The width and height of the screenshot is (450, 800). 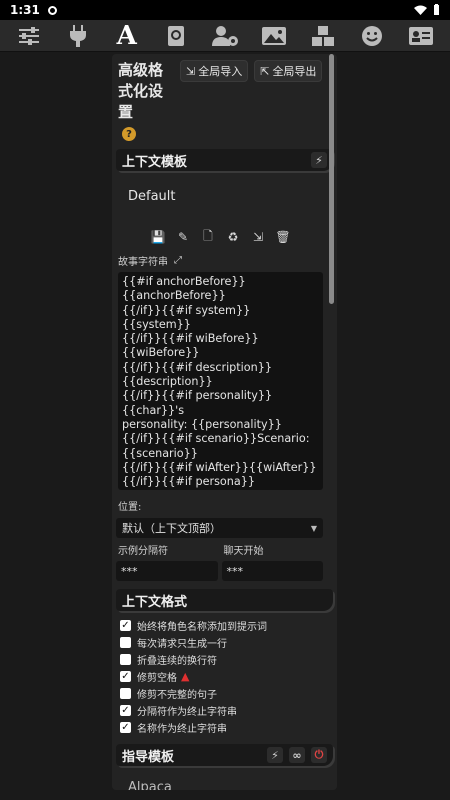 What do you see at coordinates (52, 10) in the screenshot?
I see `notification-icon` at bounding box center [52, 10].